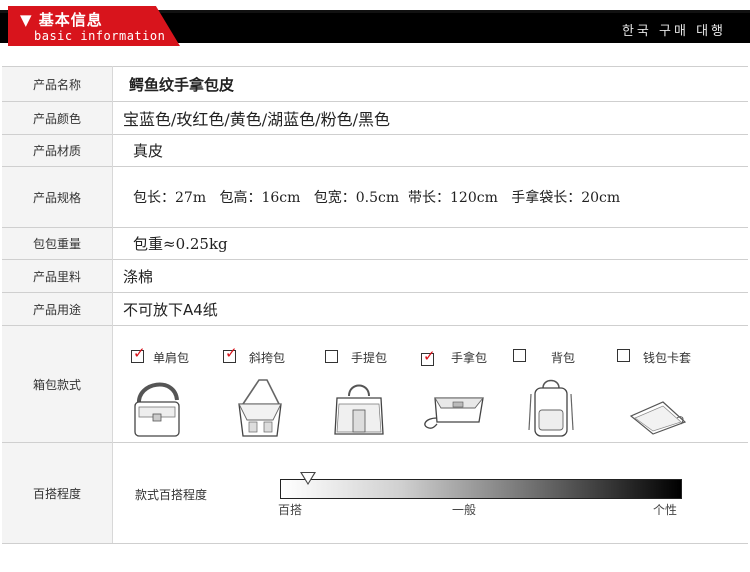 This screenshot has width=750, height=572. Describe the element at coordinates (563, 358) in the screenshot. I see `style-label: 背包` at that location.